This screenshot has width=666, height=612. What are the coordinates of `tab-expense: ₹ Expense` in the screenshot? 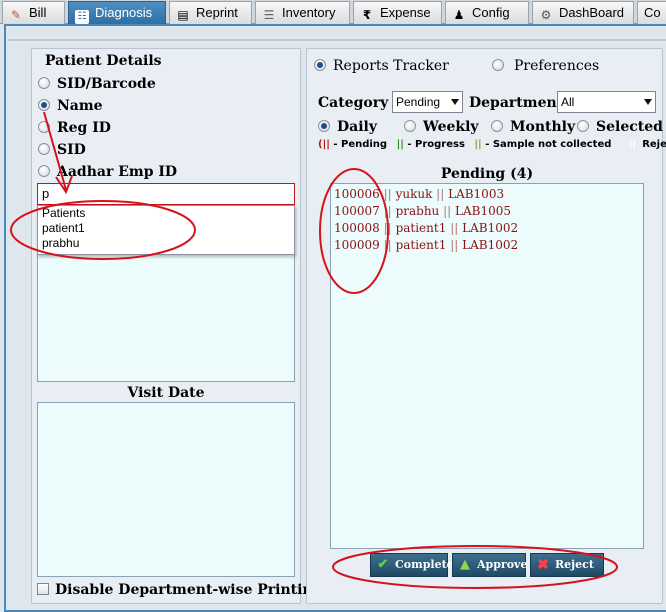 It's located at (397, 12).